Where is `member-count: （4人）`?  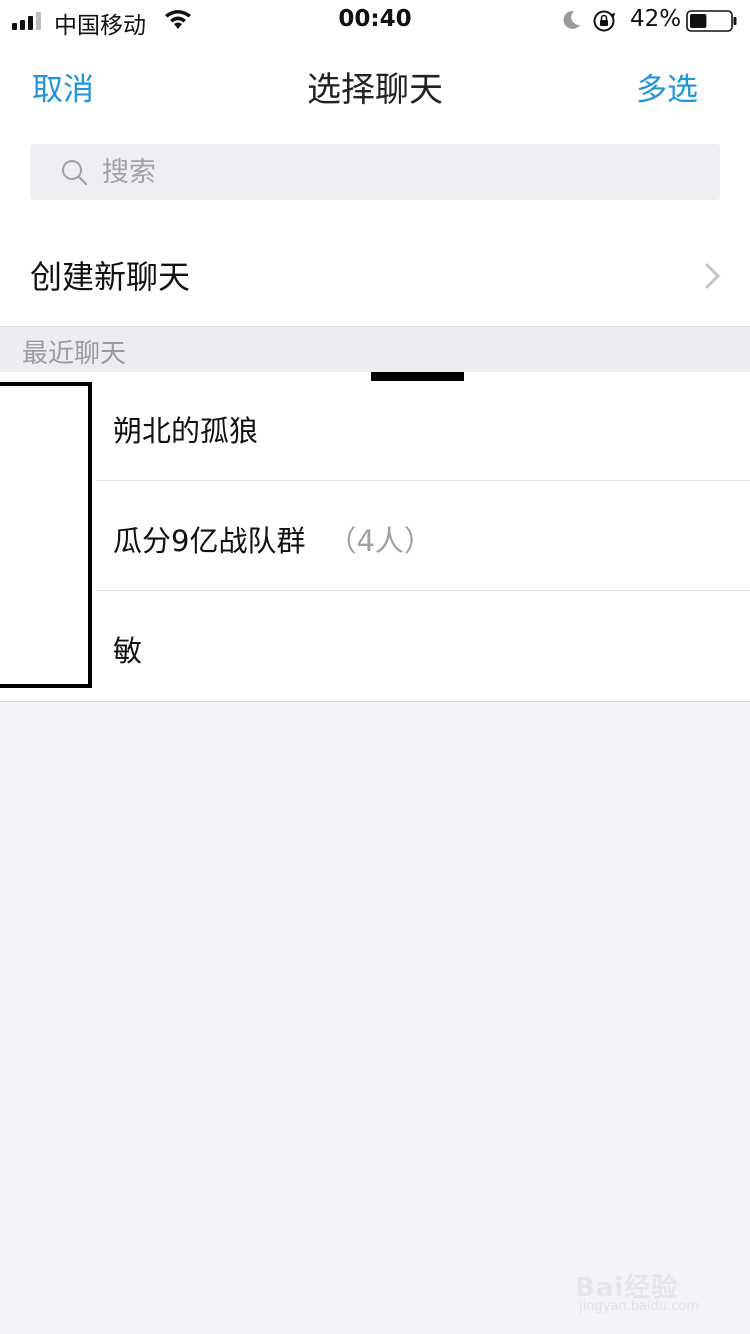
member-count: （4人） is located at coordinates (380, 541).